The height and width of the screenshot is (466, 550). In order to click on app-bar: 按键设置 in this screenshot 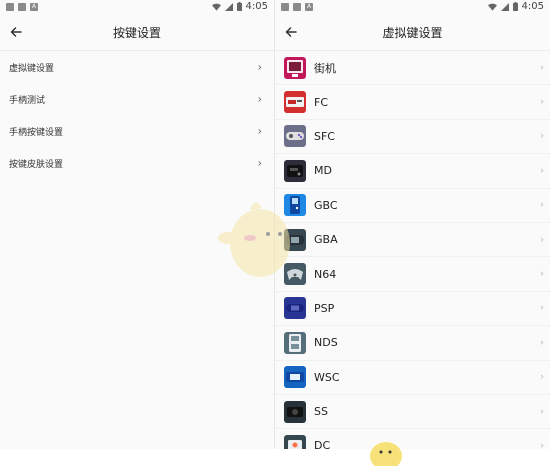, I will do `click(137, 32)`.